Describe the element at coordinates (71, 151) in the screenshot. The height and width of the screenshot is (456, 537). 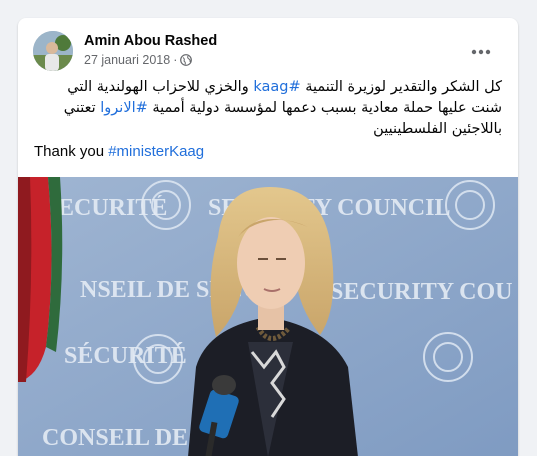
I see `english-text: Thank you` at that location.